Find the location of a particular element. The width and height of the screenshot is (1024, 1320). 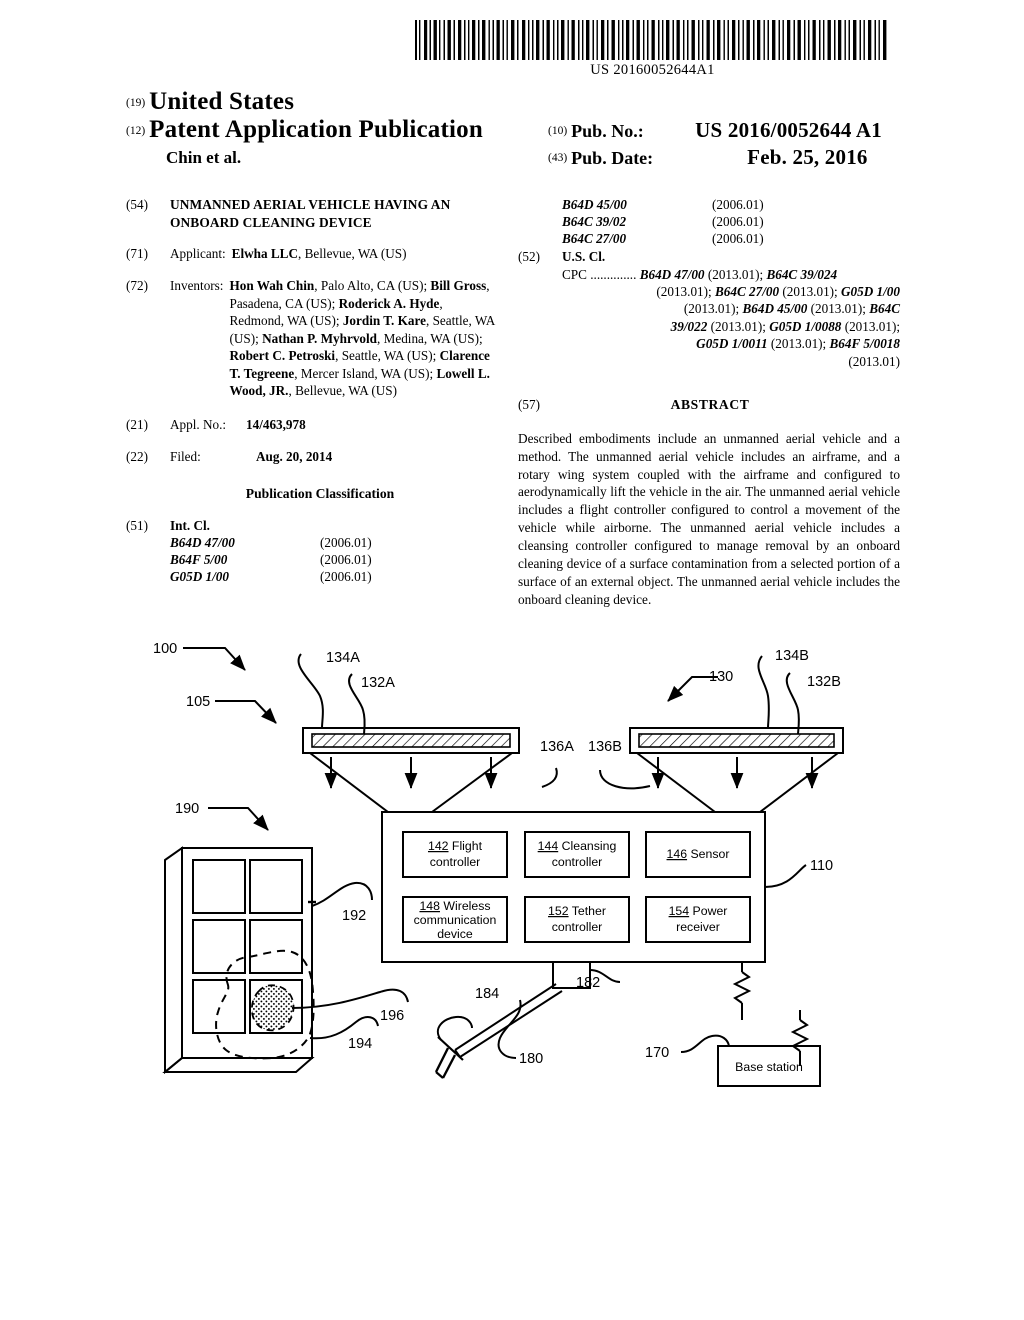

country-code-num: (19) is located at coordinates (136, 103).